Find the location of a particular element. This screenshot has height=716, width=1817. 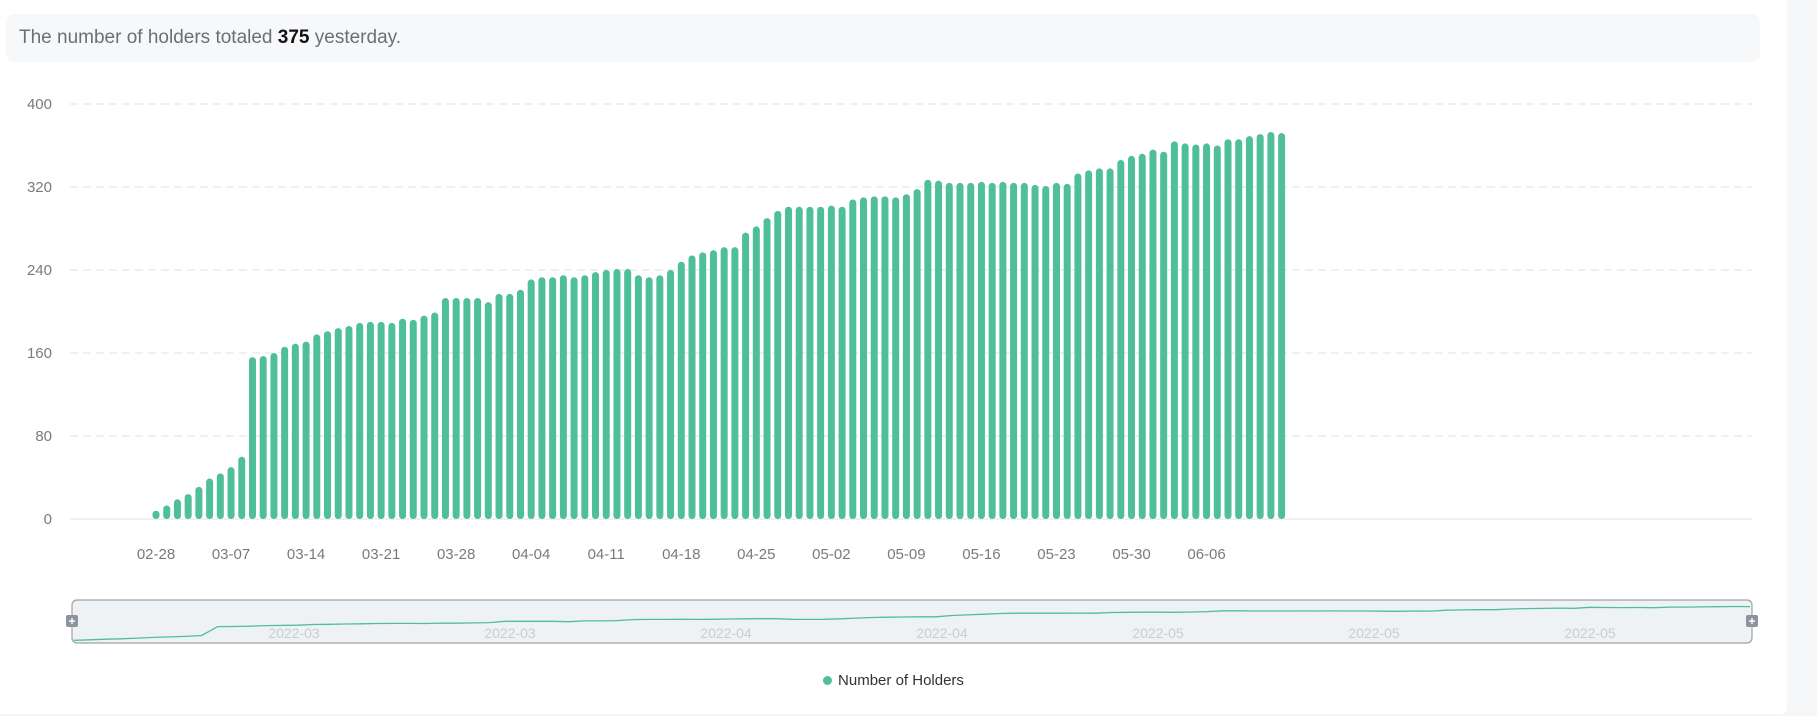

bar-undefined is located at coordinates (1282, 326).